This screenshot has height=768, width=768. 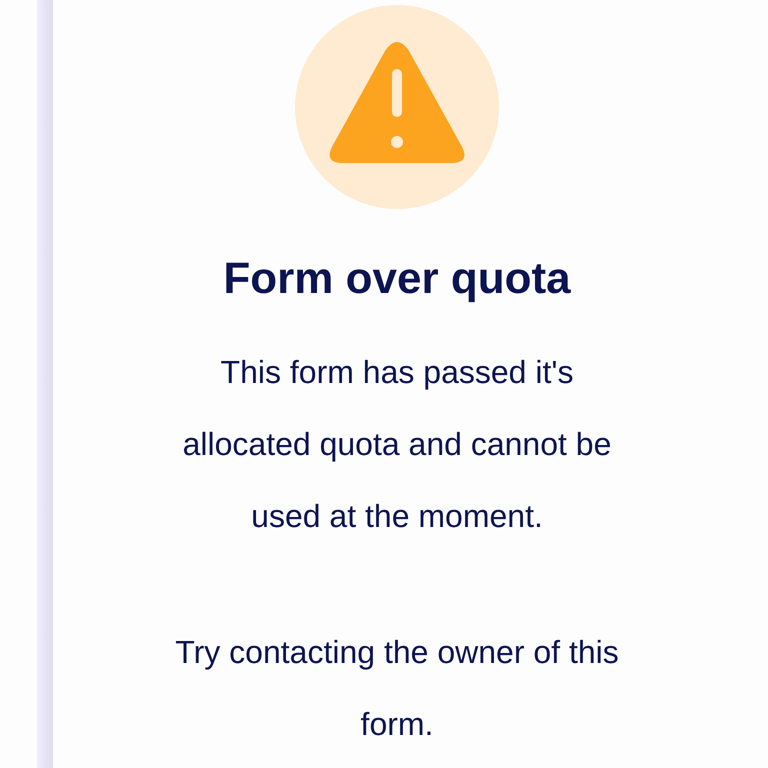 I want to click on message-paragraph: Try contacting the owner of this form., so click(x=397, y=688).